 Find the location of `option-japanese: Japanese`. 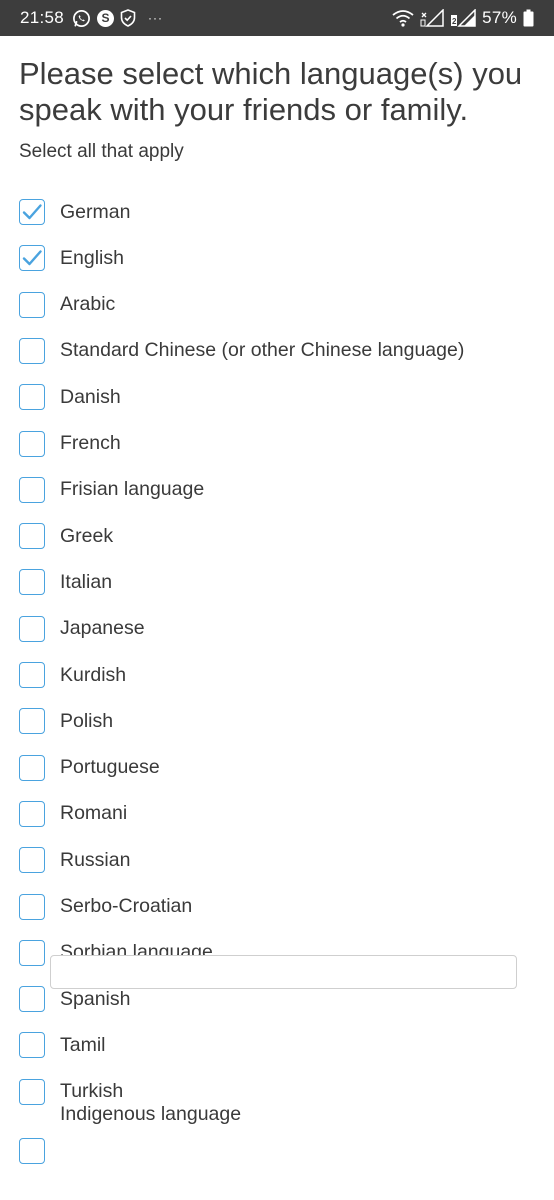

option-japanese: Japanese is located at coordinates (82, 629).